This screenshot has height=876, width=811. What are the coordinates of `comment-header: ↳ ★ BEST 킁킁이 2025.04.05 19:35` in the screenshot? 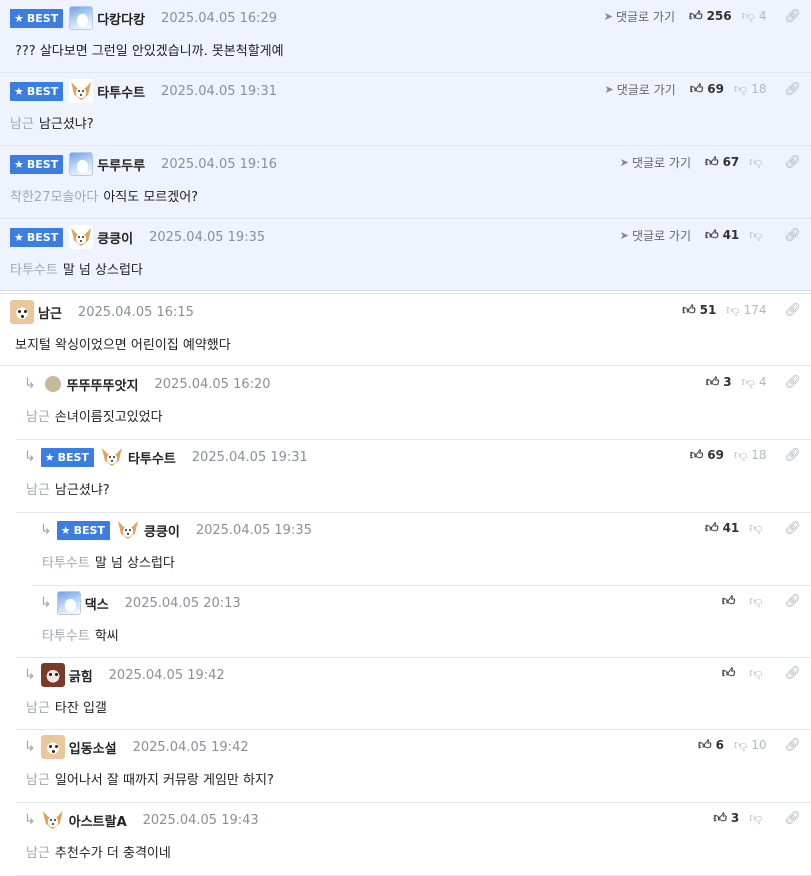 It's located at (176, 530).